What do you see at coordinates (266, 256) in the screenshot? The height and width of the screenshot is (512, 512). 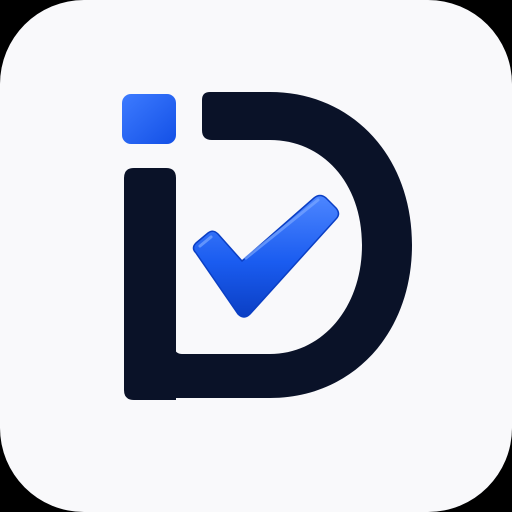 I see `checkmark-icon` at bounding box center [266, 256].